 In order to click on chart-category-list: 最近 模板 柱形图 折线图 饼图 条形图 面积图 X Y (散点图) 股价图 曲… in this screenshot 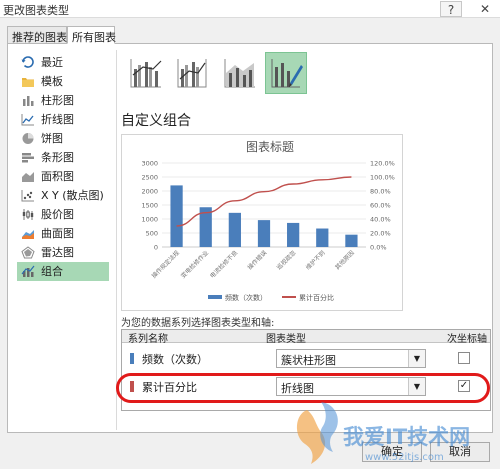, I will do `click(63, 167)`.